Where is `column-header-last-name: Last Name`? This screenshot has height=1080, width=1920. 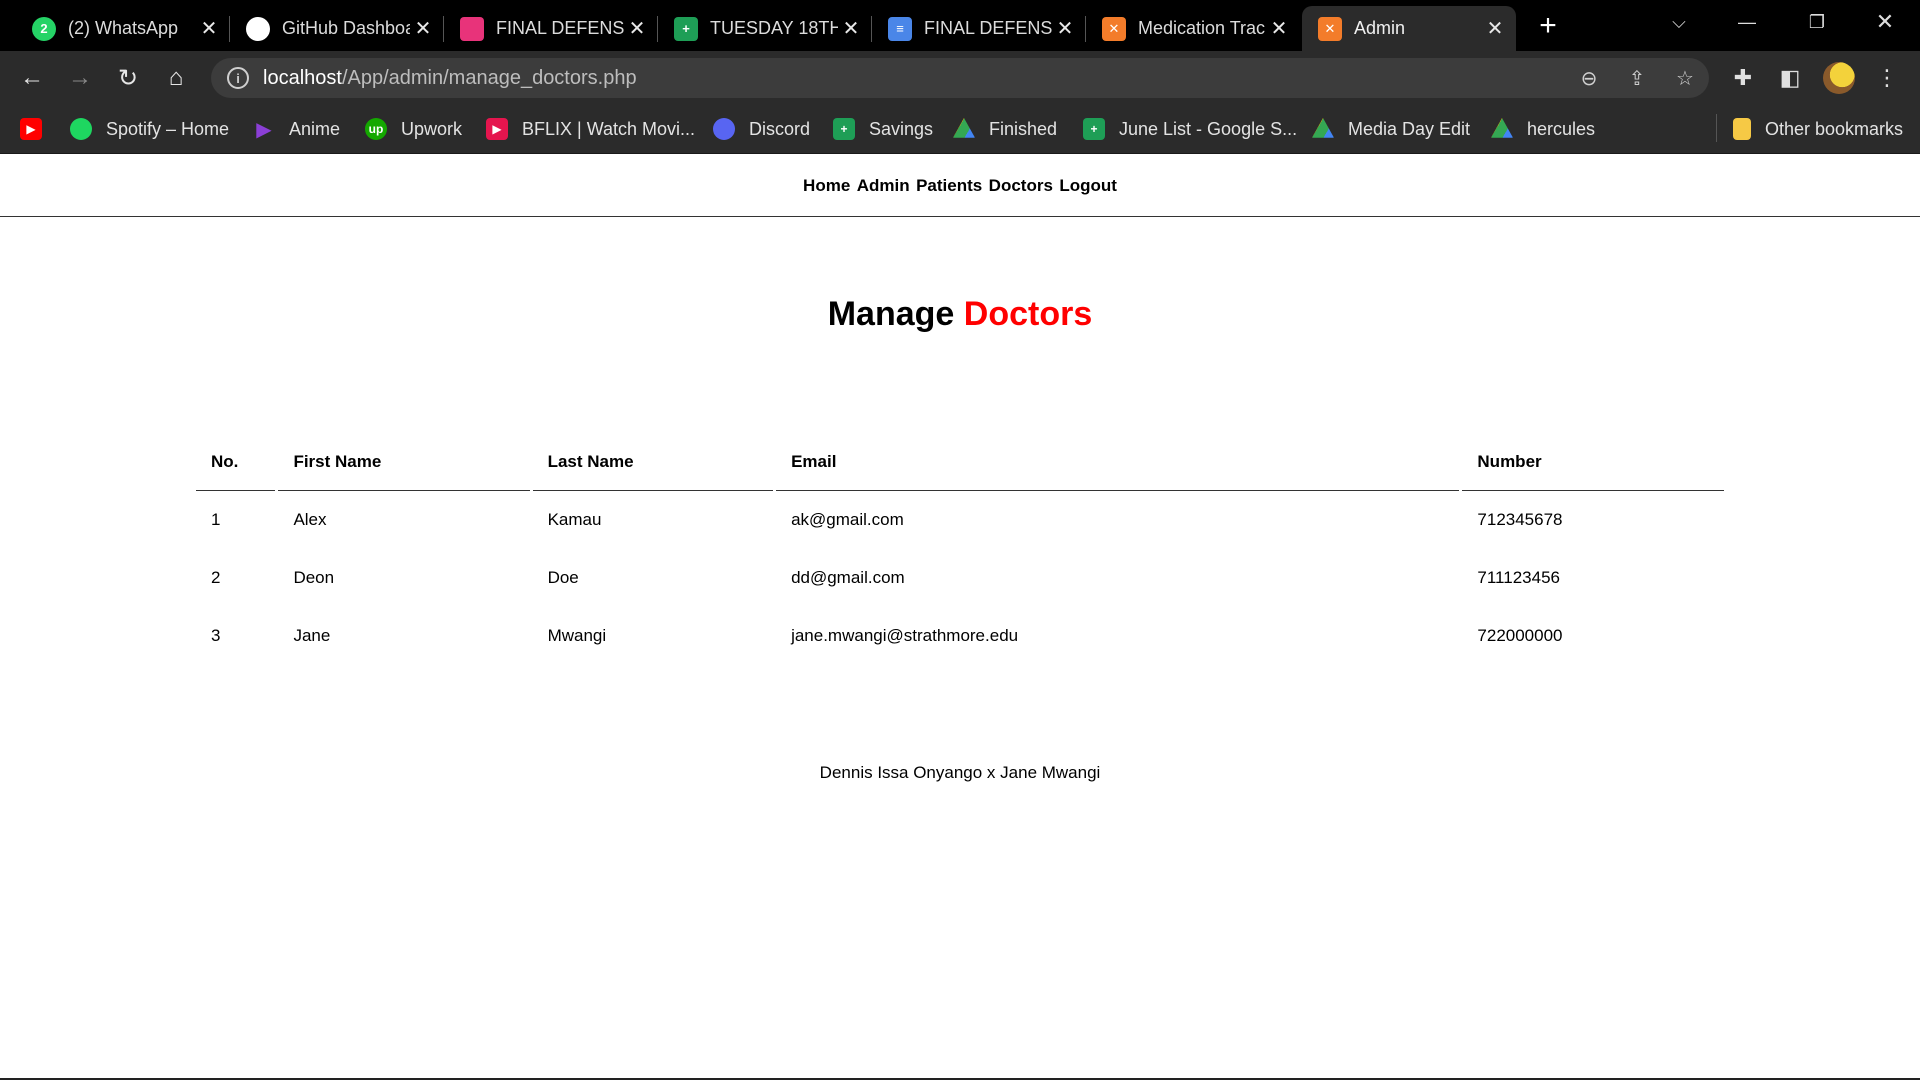 column-header-last-name: Last Name is located at coordinates (653, 462).